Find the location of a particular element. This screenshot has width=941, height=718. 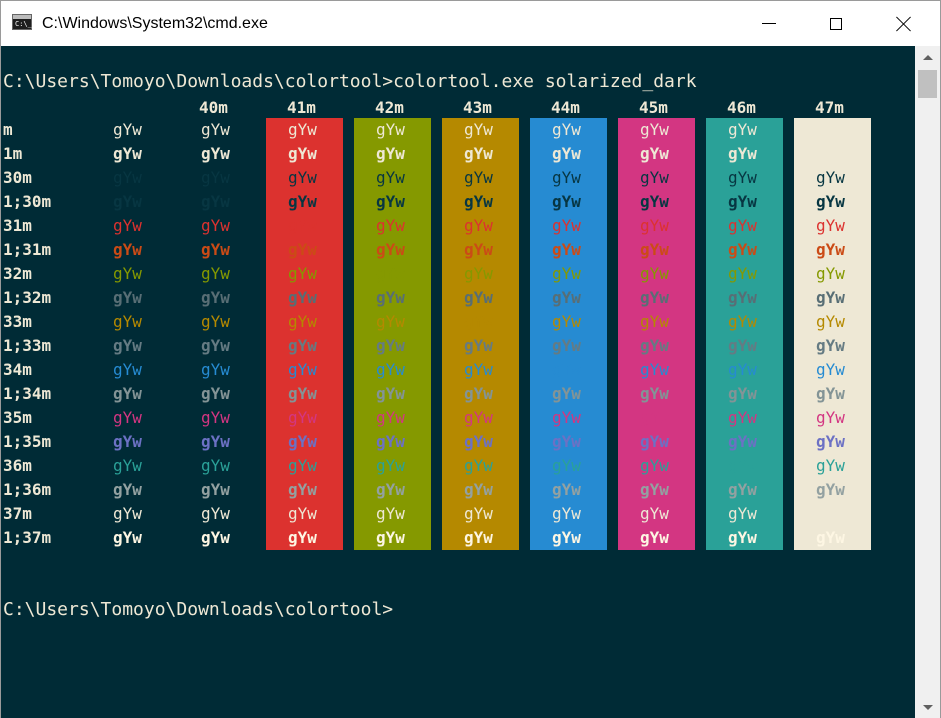

title-bar: C:\_ C:\Windows\System32\cmd.exe is located at coordinates (470, 23).